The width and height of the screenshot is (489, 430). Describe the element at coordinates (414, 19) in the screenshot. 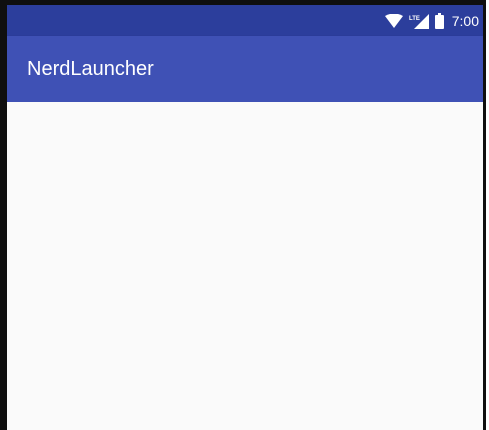

I see `network-type-label: LTE` at that location.